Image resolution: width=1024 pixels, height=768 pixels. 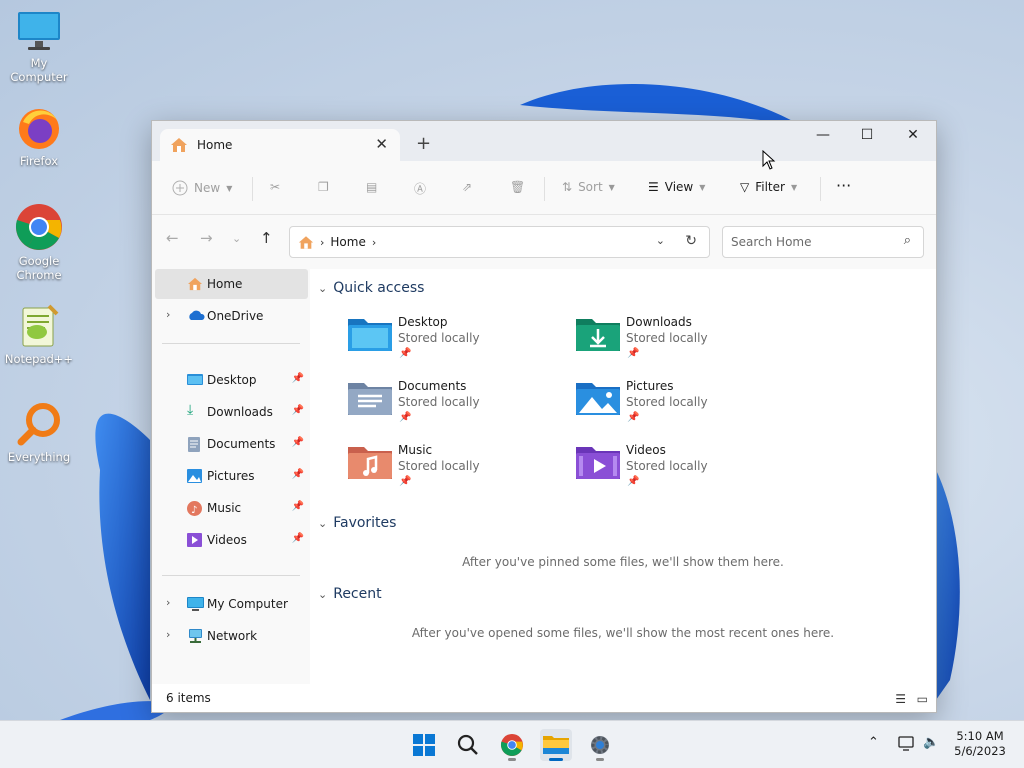 What do you see at coordinates (676, 343) in the screenshot?
I see `quick-access-downloads: Downloads Stored locally 📌` at bounding box center [676, 343].